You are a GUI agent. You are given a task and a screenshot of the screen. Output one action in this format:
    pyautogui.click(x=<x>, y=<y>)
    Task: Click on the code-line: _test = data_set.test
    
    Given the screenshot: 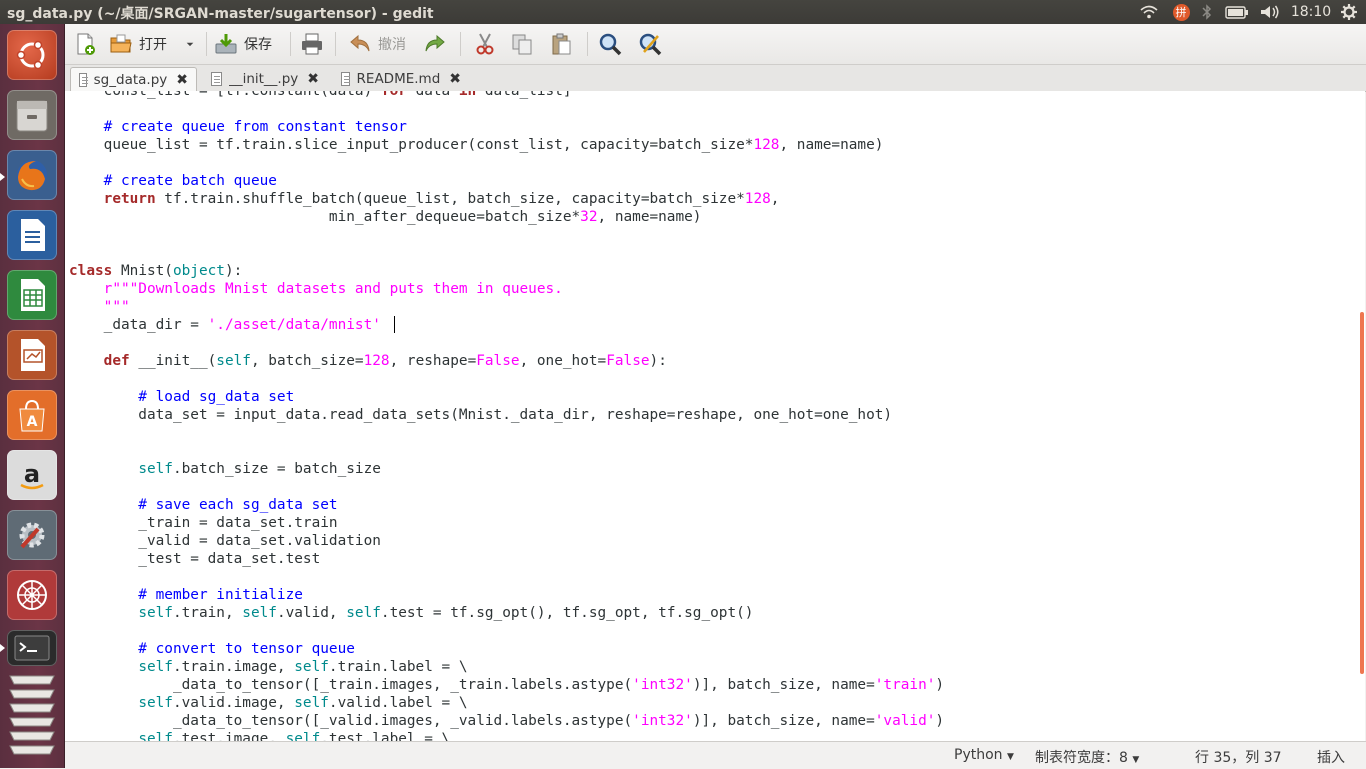 What is the action you would take?
    pyautogui.click(x=195, y=559)
    